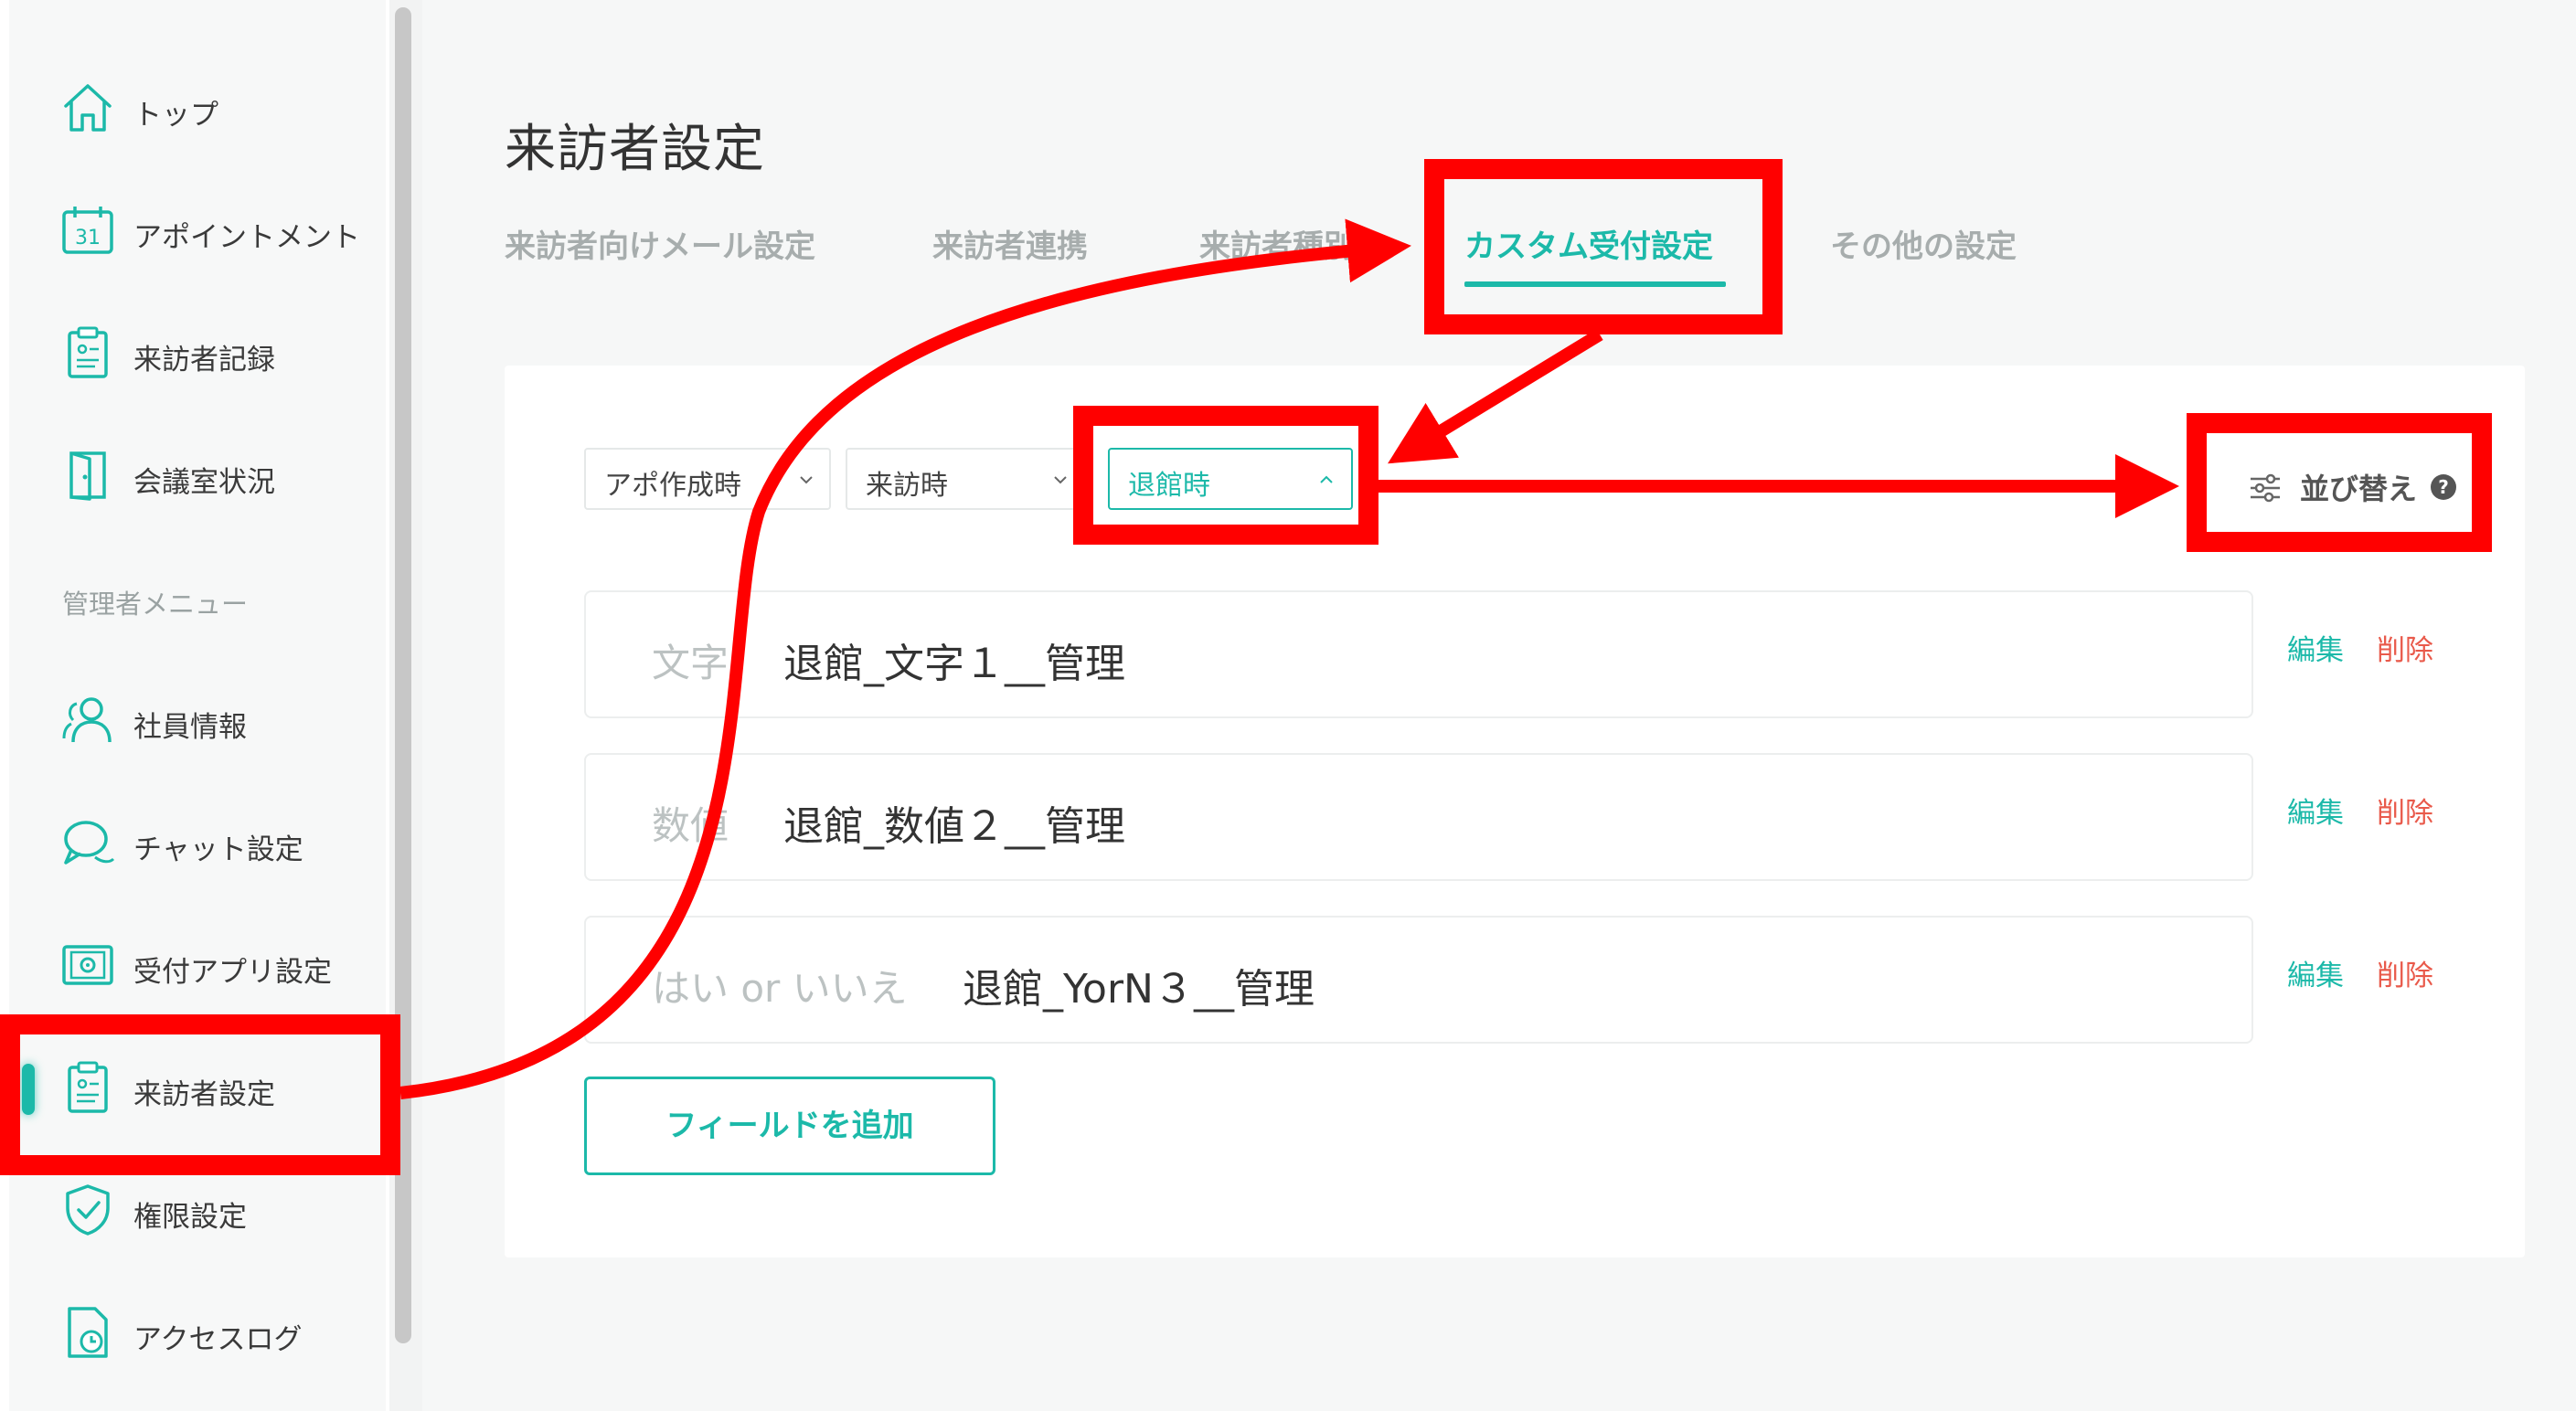 The image size is (2576, 1411). What do you see at coordinates (691, 663) in the screenshot?
I see `field-type: 文字` at bounding box center [691, 663].